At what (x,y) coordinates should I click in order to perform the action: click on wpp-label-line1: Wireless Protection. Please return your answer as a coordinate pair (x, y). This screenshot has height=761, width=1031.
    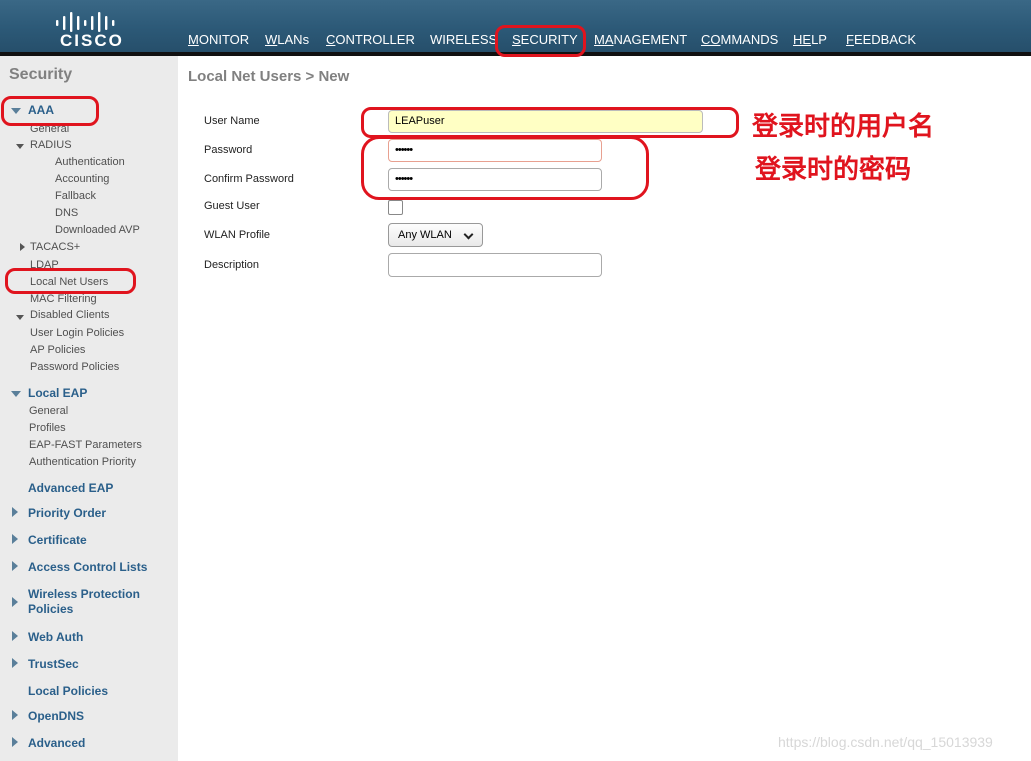
    Looking at the image, I should click on (84, 594).